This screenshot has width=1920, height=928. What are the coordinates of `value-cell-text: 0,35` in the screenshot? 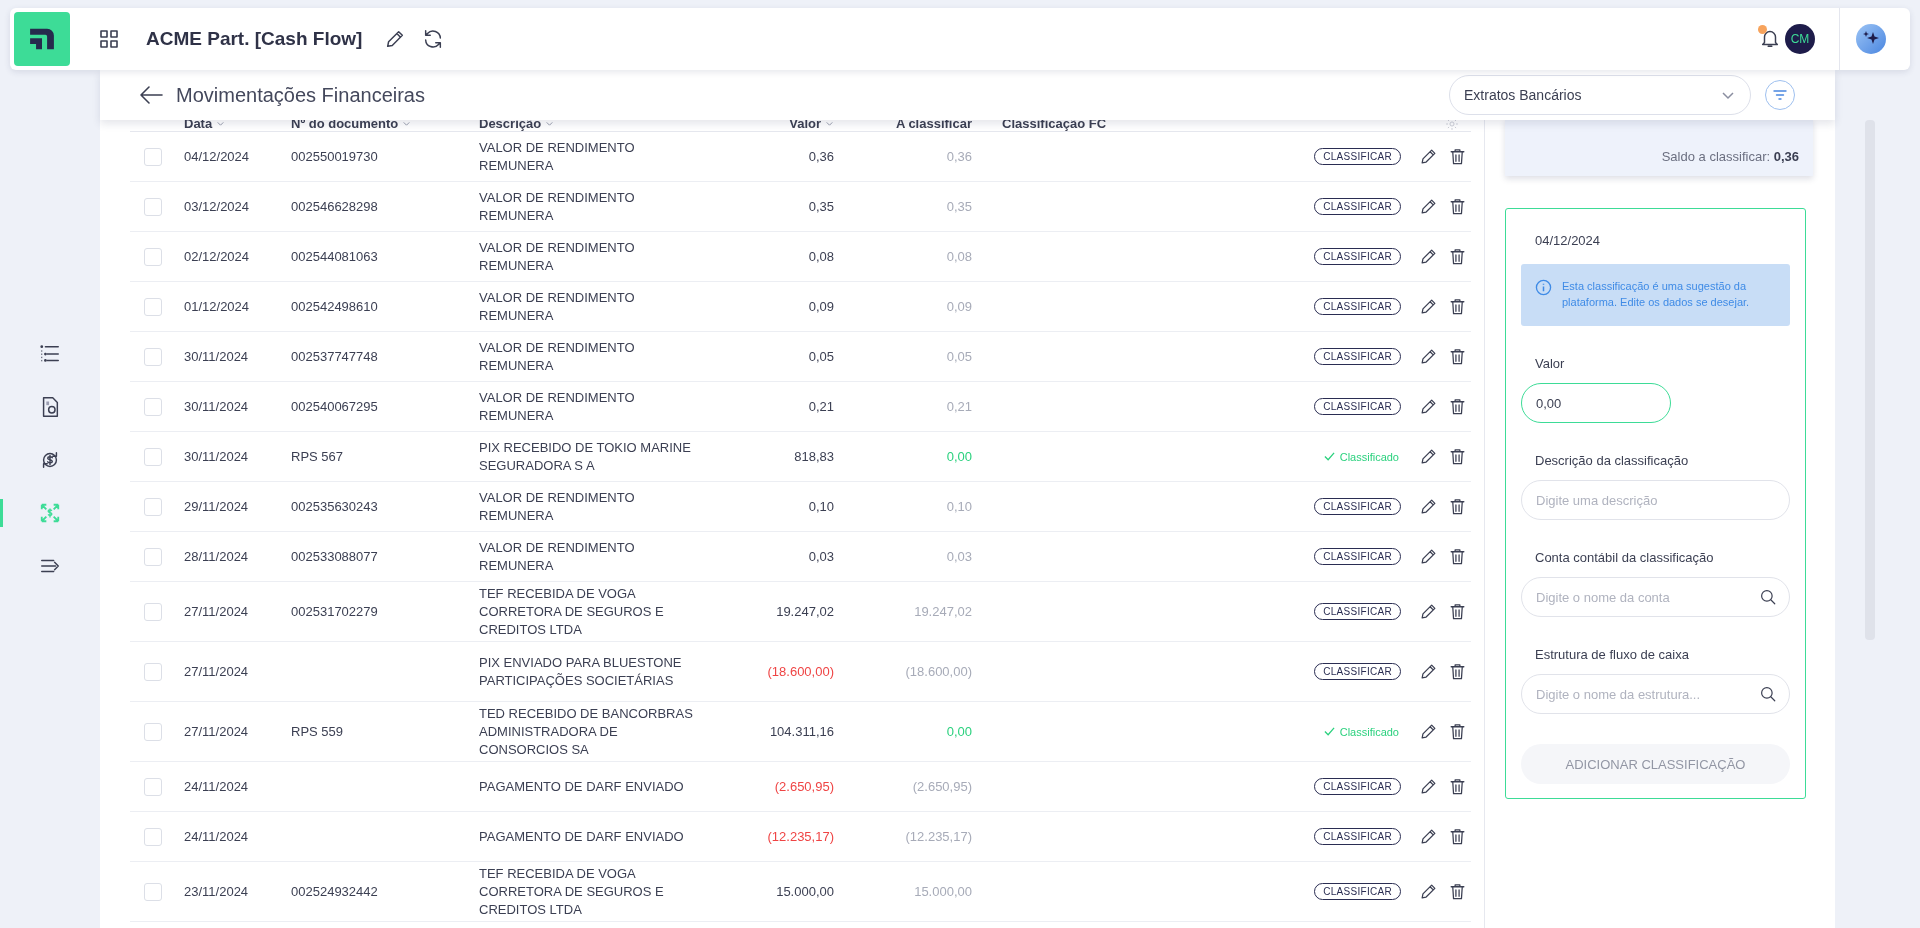 It's located at (820, 206).